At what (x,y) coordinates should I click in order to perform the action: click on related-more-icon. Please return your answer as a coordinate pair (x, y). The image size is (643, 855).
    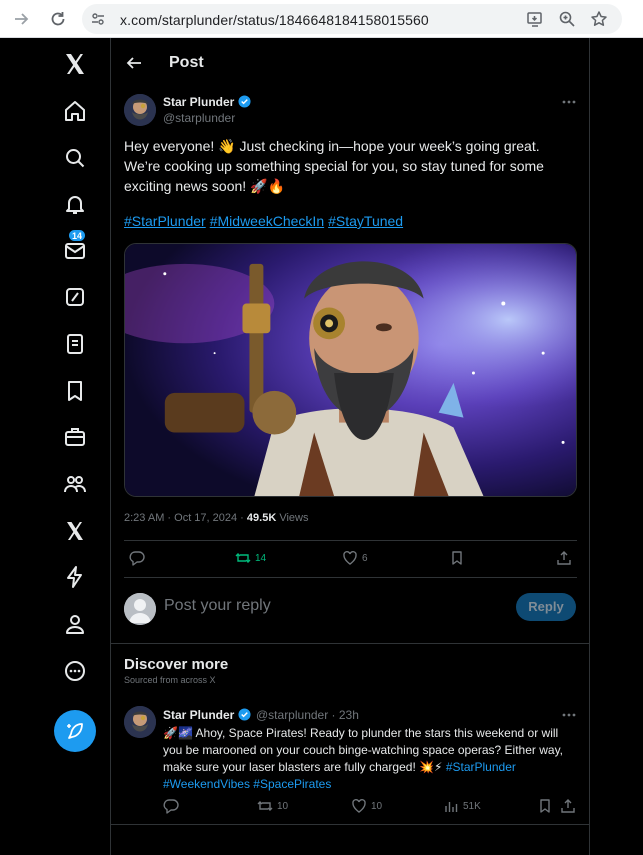
    Looking at the image, I should click on (569, 715).